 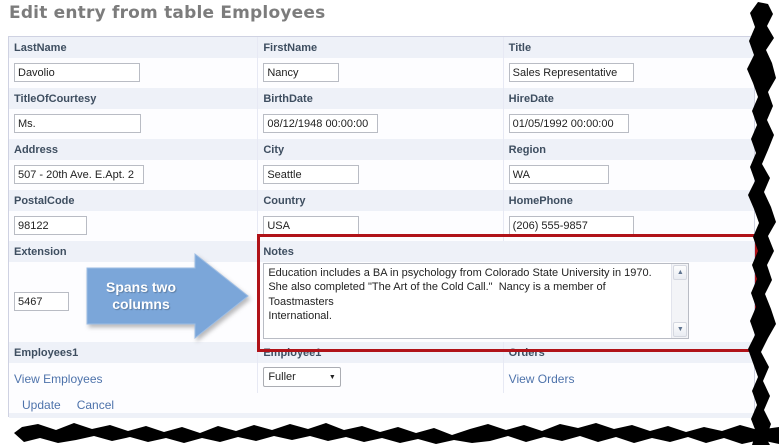 What do you see at coordinates (381, 403) in the screenshot?
I see `actions-row: Update Cancel` at bounding box center [381, 403].